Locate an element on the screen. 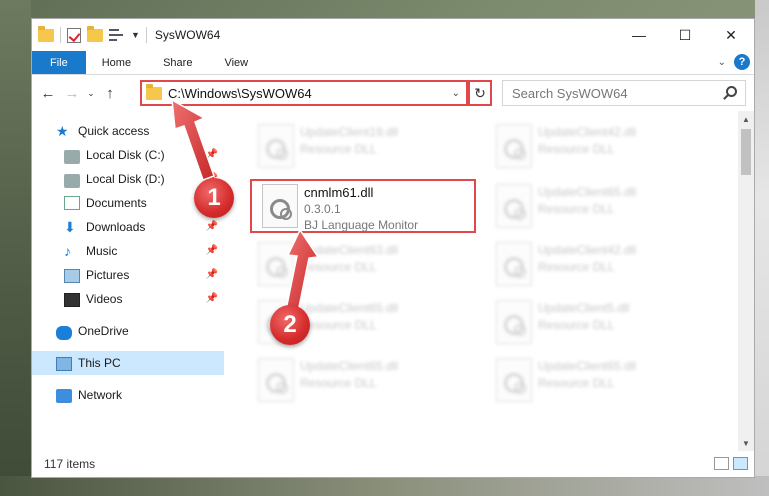 The height and width of the screenshot is (496, 769). computer-icon is located at coordinates (64, 363).